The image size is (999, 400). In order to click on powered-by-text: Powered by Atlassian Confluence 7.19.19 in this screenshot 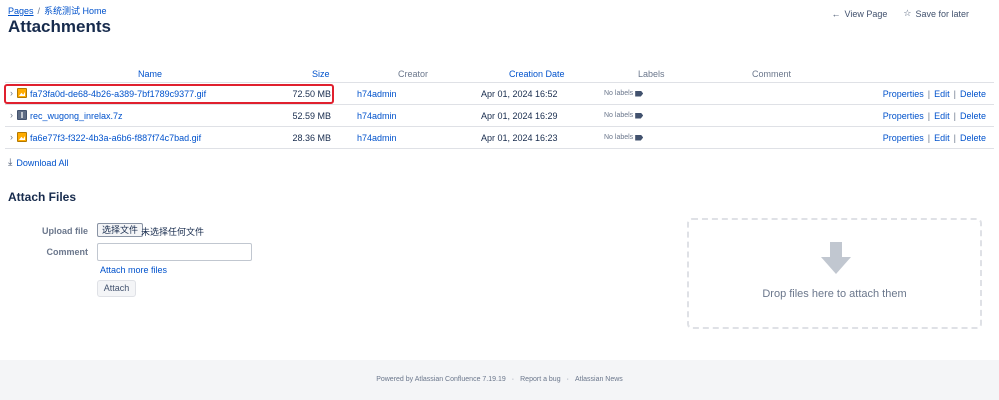, I will do `click(441, 379)`.